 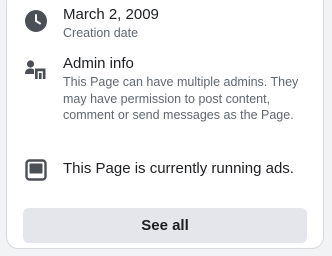 I want to click on ads-status-text: This Page is currently running ads., so click(x=178, y=168).